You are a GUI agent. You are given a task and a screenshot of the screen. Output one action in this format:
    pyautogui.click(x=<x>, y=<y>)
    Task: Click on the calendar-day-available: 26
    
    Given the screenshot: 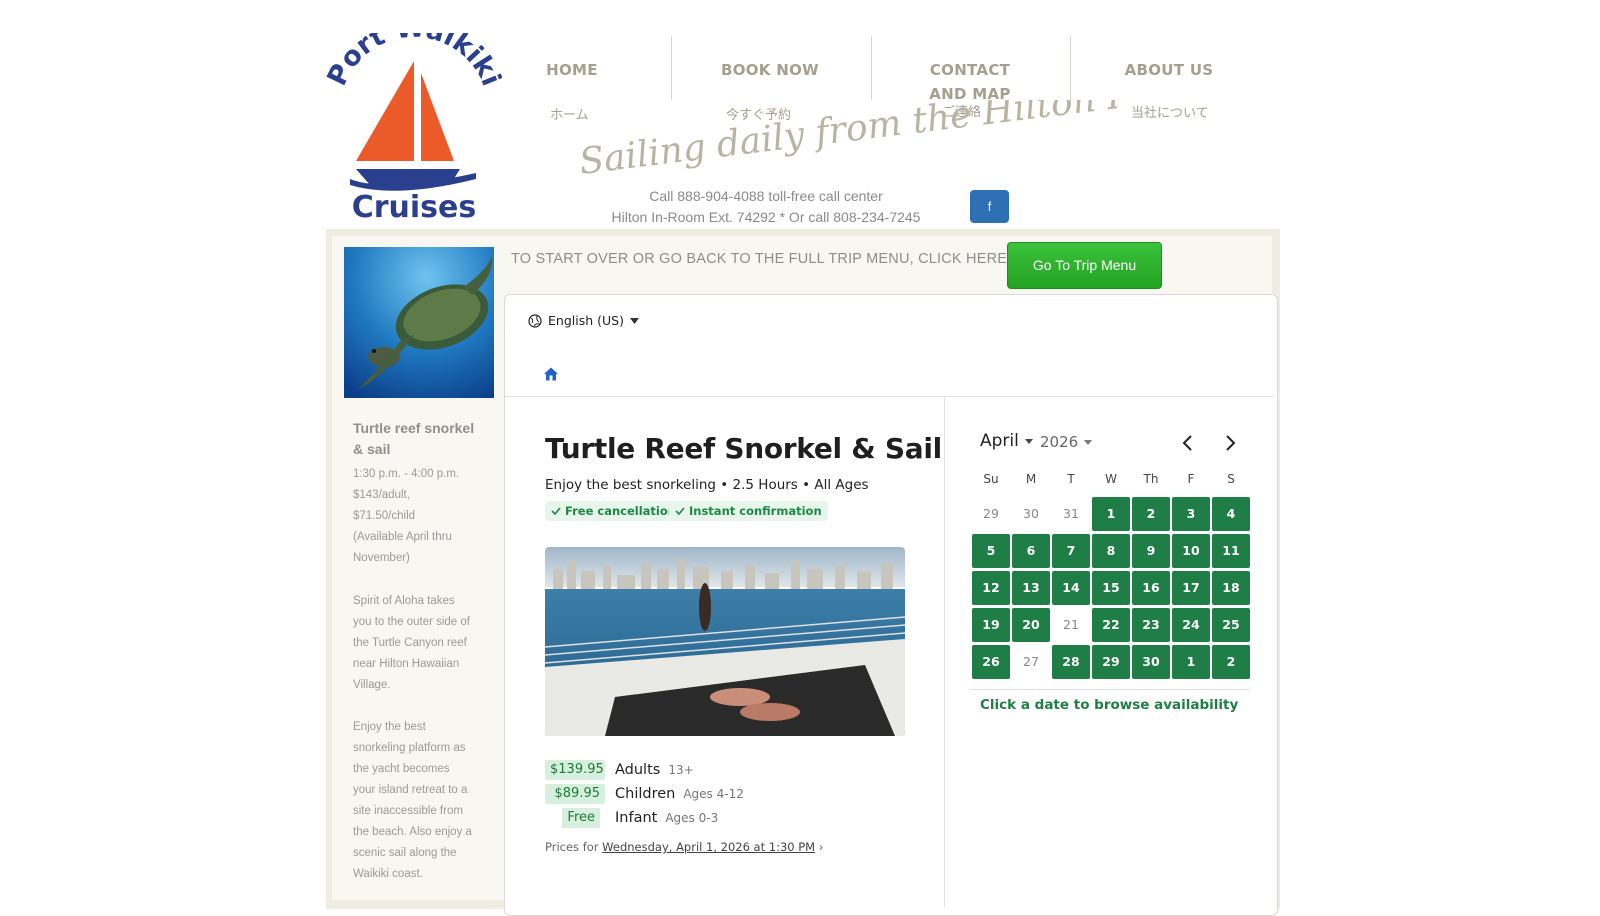 What is the action you would take?
    pyautogui.click(x=991, y=662)
    